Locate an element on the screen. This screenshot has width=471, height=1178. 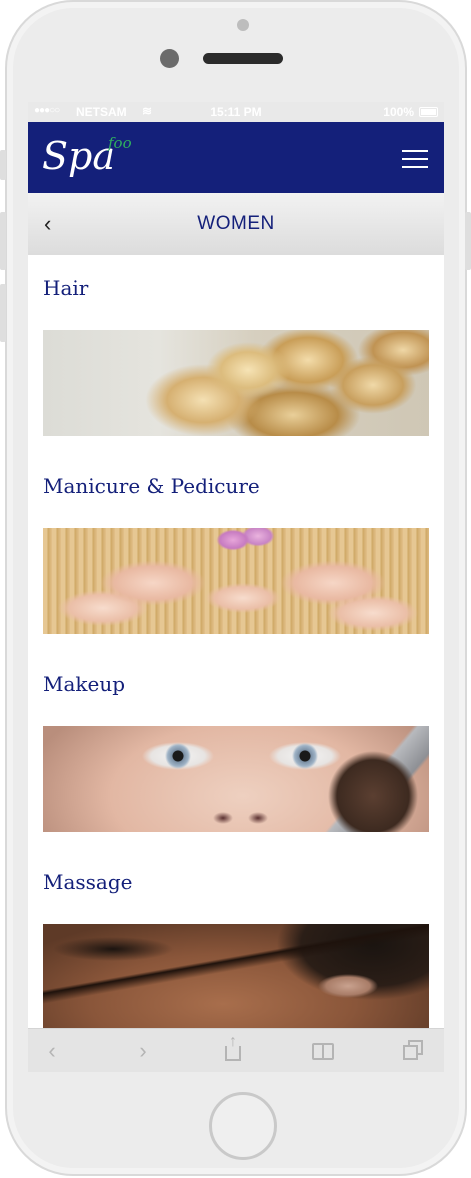
category-makeup: Makeup is located at coordinates (236, 752).